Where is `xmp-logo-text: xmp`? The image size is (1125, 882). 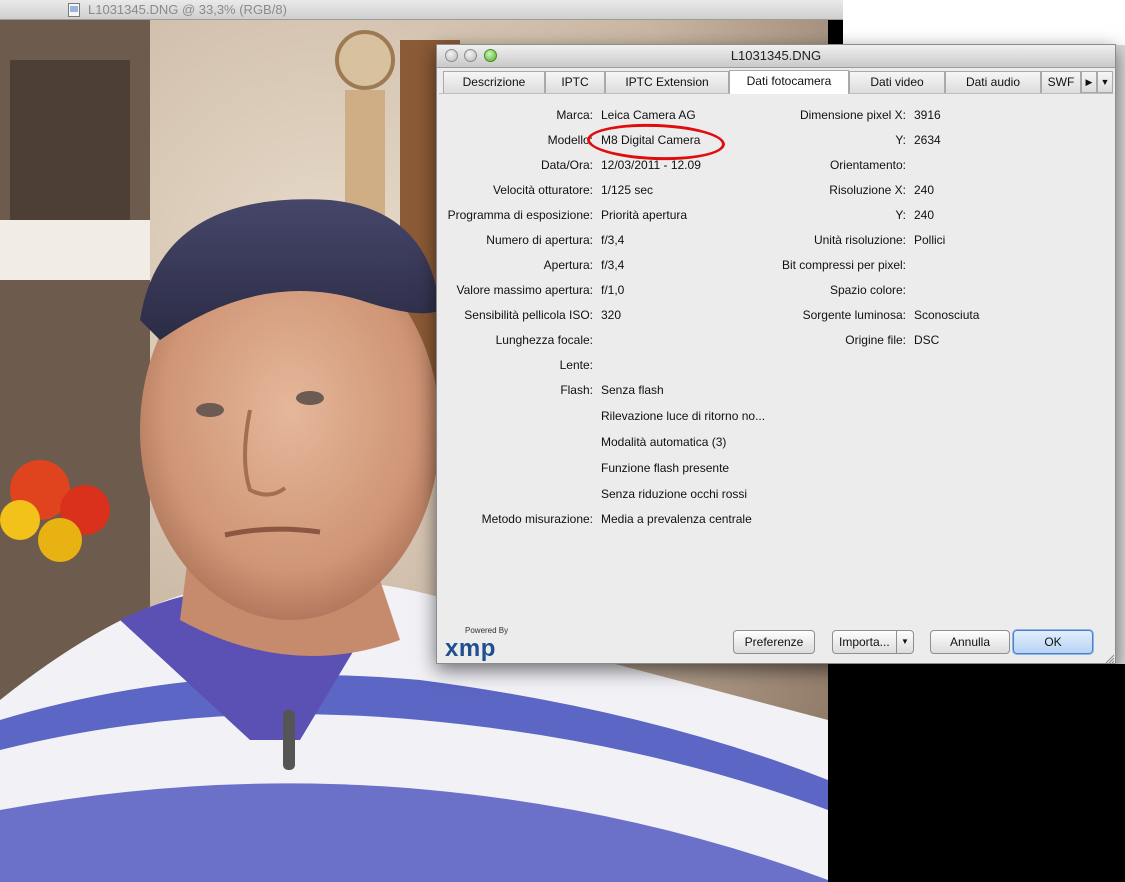
xmp-logo-text: xmp is located at coordinates (470, 648).